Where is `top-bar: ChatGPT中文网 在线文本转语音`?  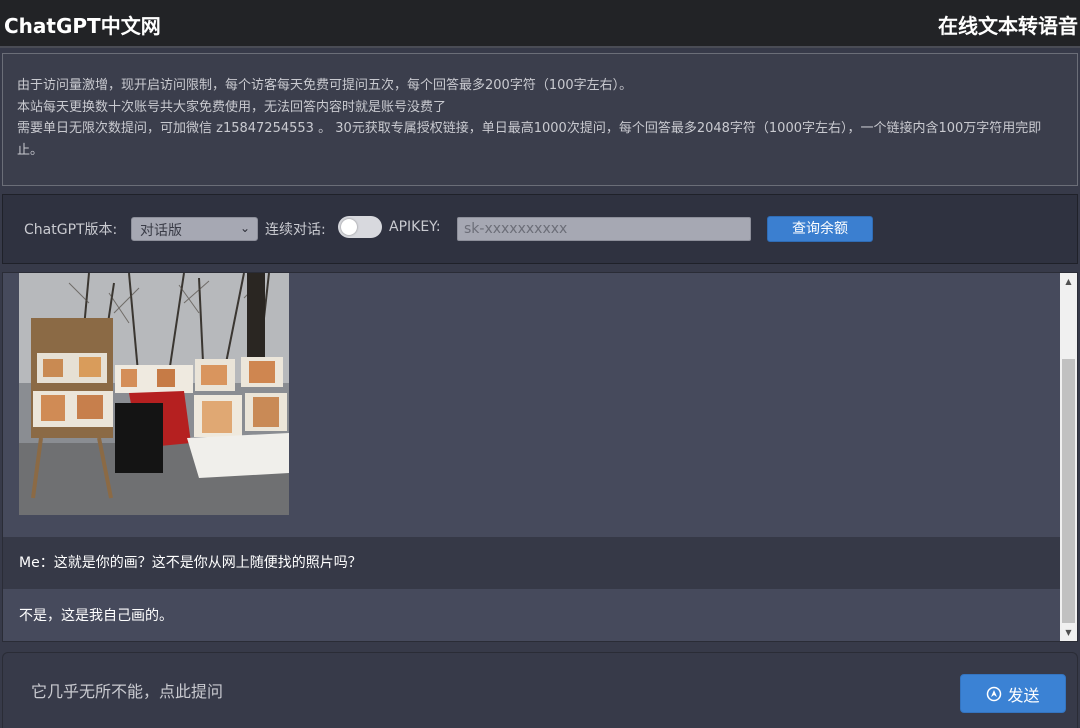
top-bar: ChatGPT中文网 在线文本转语音 is located at coordinates (540, 24).